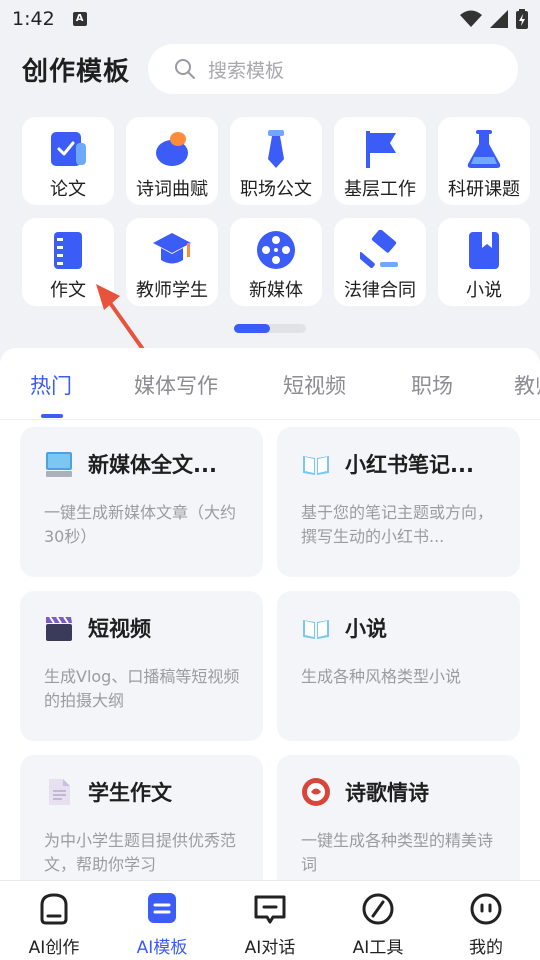 This screenshot has width=540, height=960. I want to click on header: 创作模板 搜索模板, so click(270, 69).